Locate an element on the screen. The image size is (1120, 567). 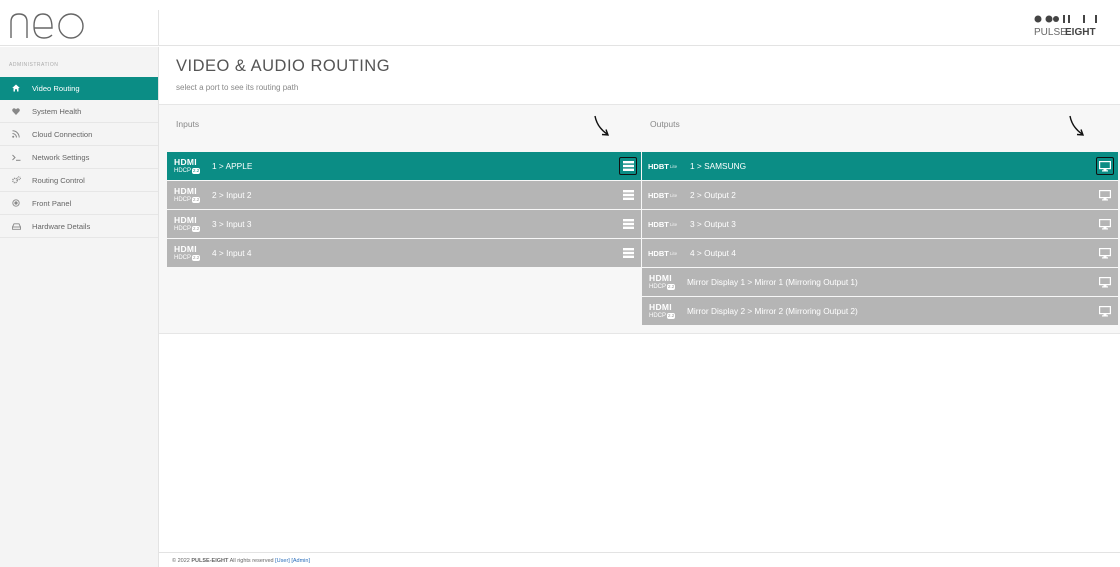
input-label: 3 > Input 3 is located at coordinates (232, 224).